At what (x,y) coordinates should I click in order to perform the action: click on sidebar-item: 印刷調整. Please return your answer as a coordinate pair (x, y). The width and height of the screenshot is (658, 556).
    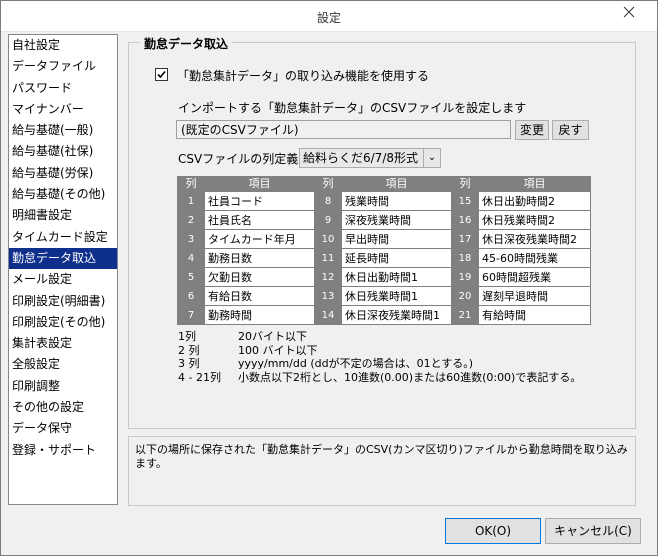
    Looking at the image, I should click on (63, 386).